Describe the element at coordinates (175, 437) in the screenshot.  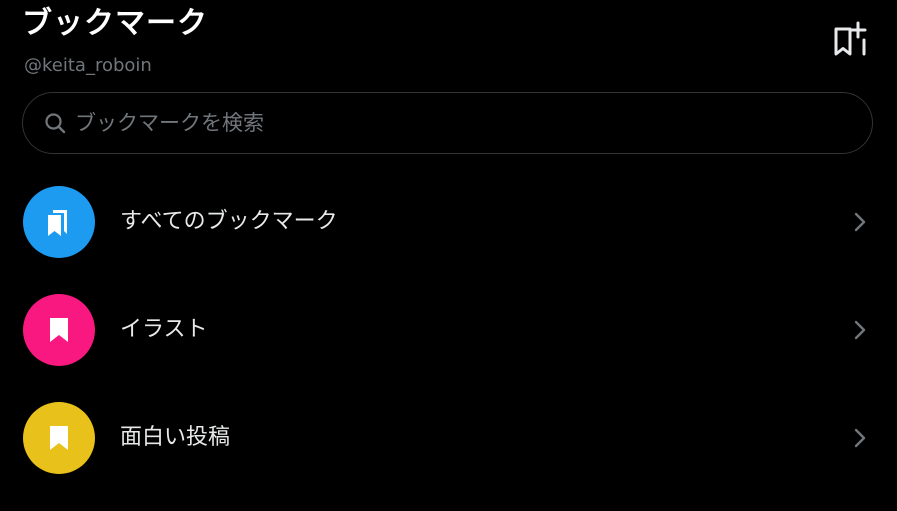
I see `folder-label: 面白い投稿` at that location.